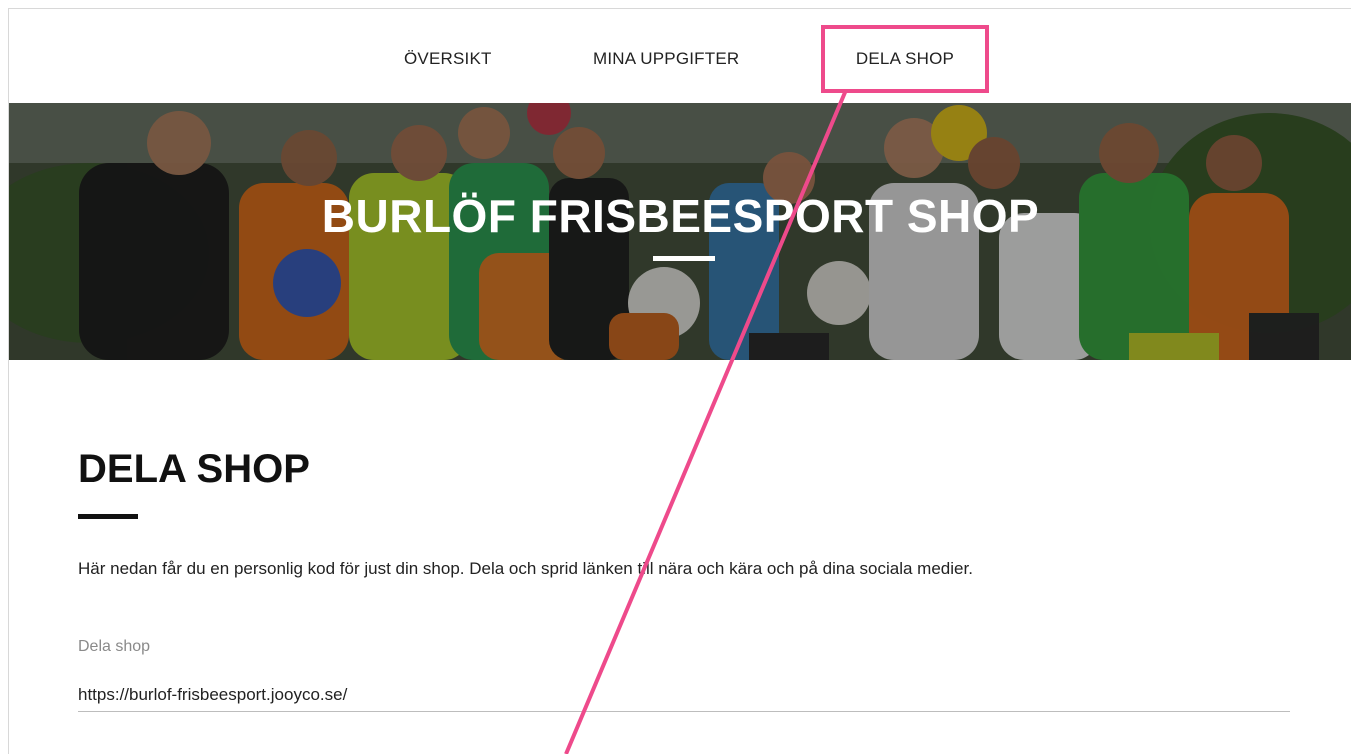  Describe the element at coordinates (448, 59) in the screenshot. I see `nav-item-oversikt: ÖVERSIKT` at that location.